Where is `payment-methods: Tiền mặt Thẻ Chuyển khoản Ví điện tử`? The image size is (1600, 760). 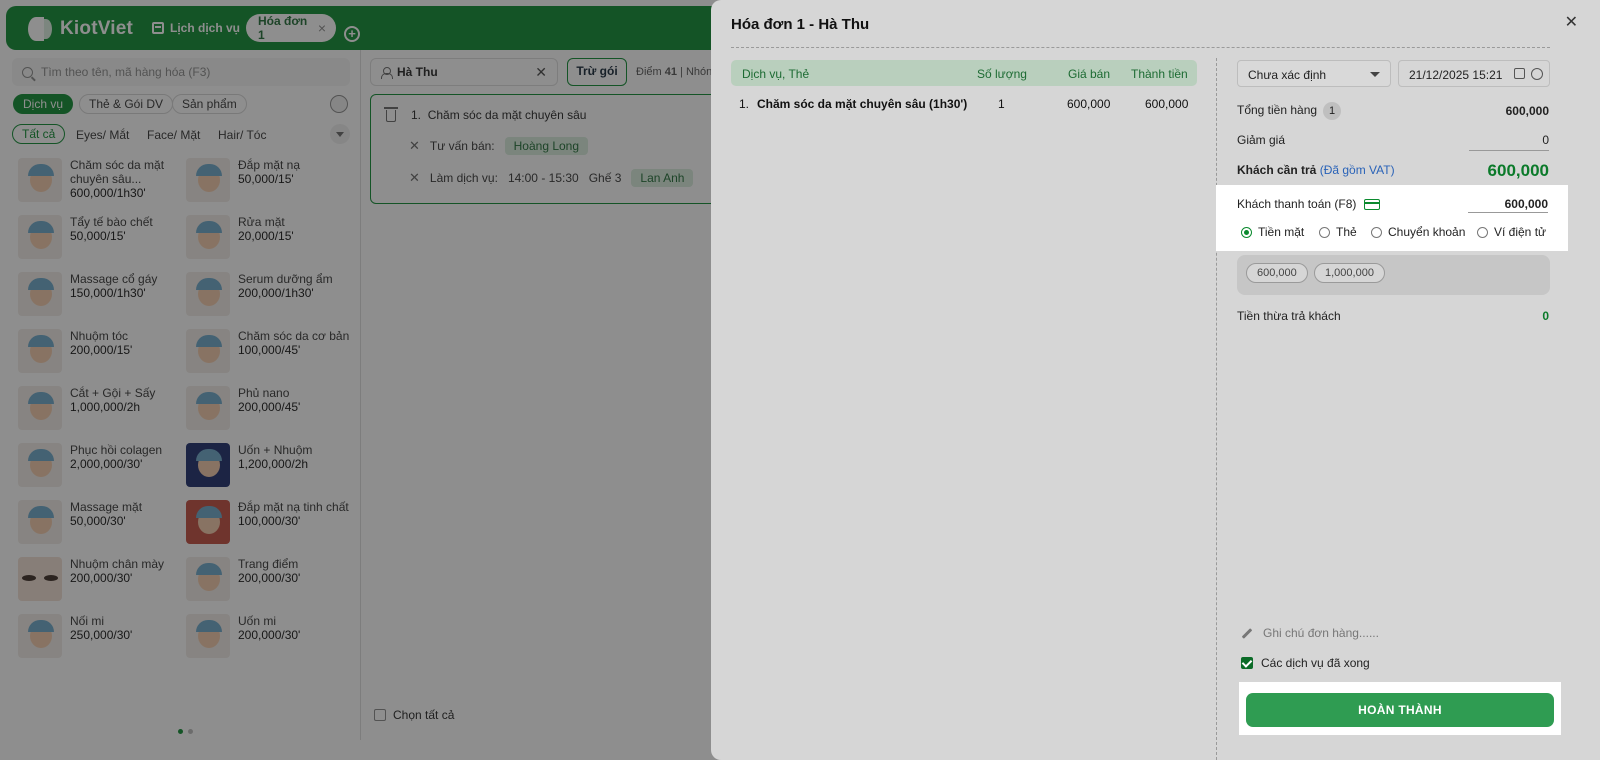 payment-methods: Tiền mặt Thẻ Chuyển khoản Ví điện tử is located at coordinates (1393, 232).